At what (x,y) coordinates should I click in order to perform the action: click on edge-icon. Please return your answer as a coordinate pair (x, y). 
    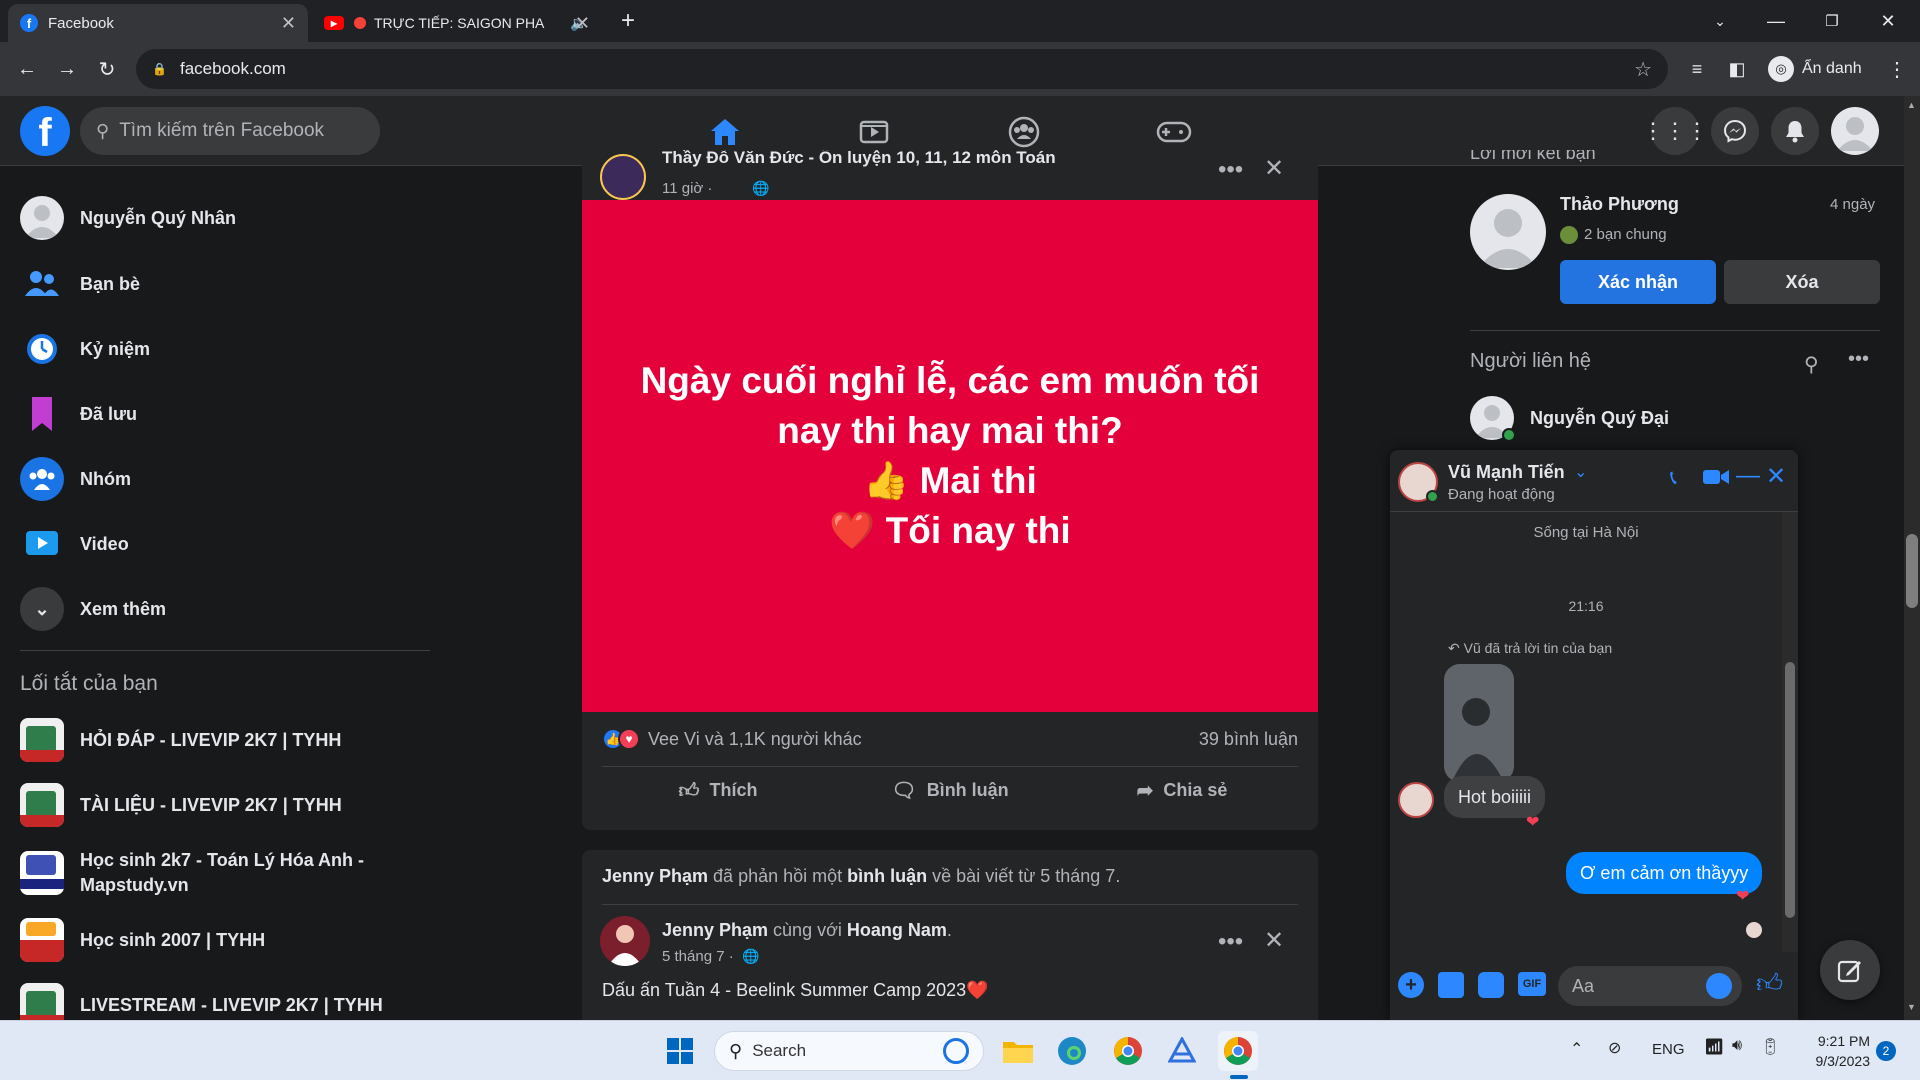
    Looking at the image, I should click on (1072, 1051).